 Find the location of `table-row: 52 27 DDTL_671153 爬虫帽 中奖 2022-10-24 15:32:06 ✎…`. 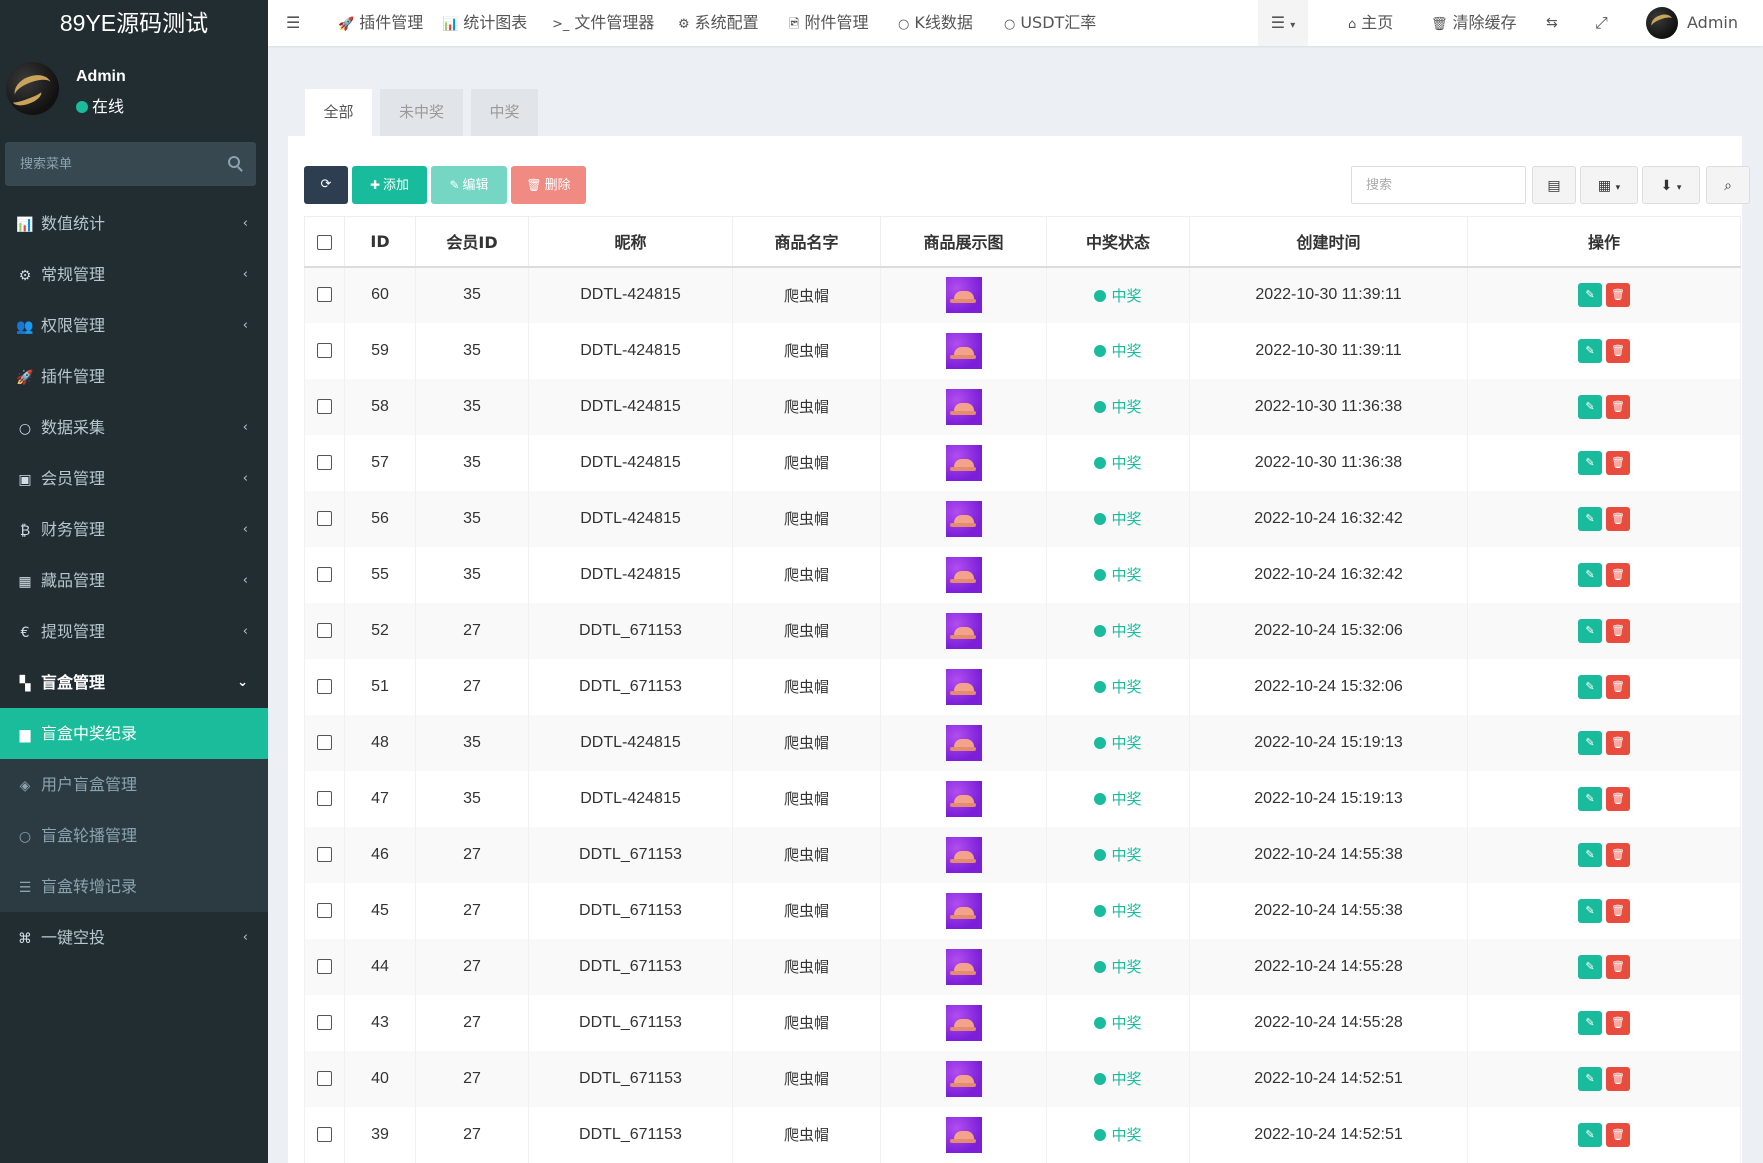

table-row: 52 27 DDTL_671153 爬虫帽 中奖 2022-10-24 15:32:06 ✎… is located at coordinates (1022, 630).